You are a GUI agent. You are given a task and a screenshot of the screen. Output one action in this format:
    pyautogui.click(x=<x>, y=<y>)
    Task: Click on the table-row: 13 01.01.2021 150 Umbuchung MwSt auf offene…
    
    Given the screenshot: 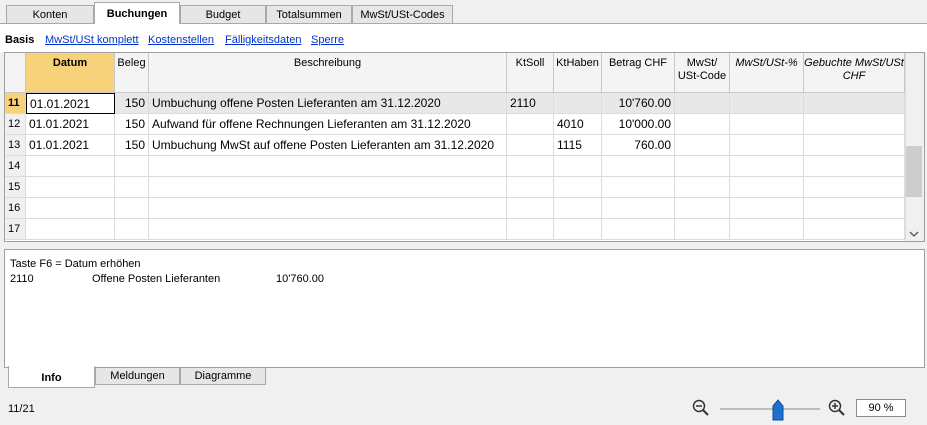 What is the action you would take?
    pyautogui.click(x=455, y=145)
    